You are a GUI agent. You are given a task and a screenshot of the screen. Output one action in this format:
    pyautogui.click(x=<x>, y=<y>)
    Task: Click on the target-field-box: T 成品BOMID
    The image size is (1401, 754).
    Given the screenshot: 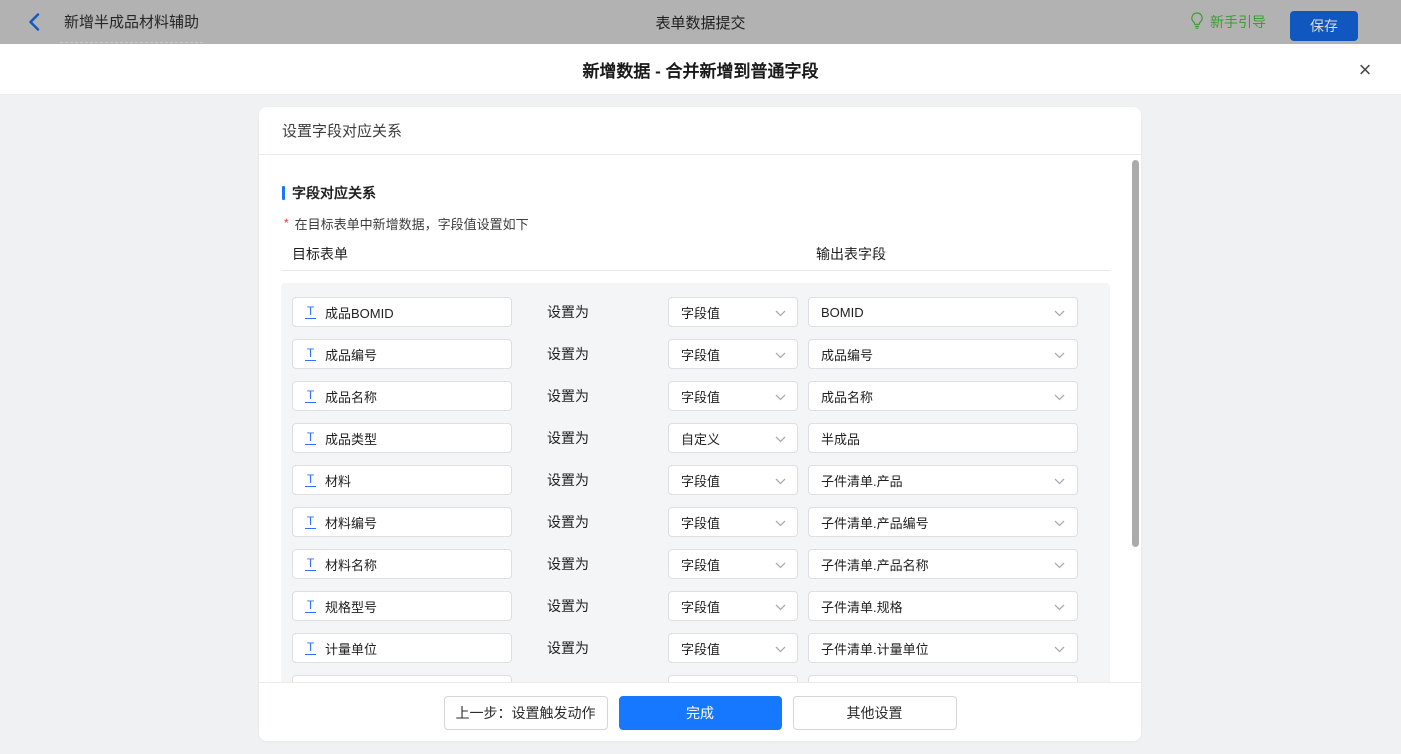 What is the action you would take?
    pyautogui.click(x=402, y=312)
    